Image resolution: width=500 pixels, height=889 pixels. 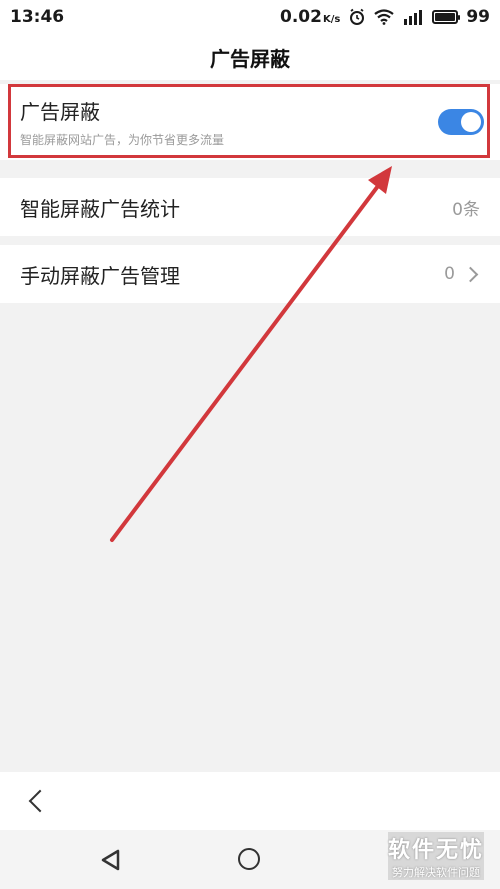 I want to click on ad-block-texts: 广告屏蔽 智能屏蔽网站广告，为你节省更多流量, so click(x=122, y=122).